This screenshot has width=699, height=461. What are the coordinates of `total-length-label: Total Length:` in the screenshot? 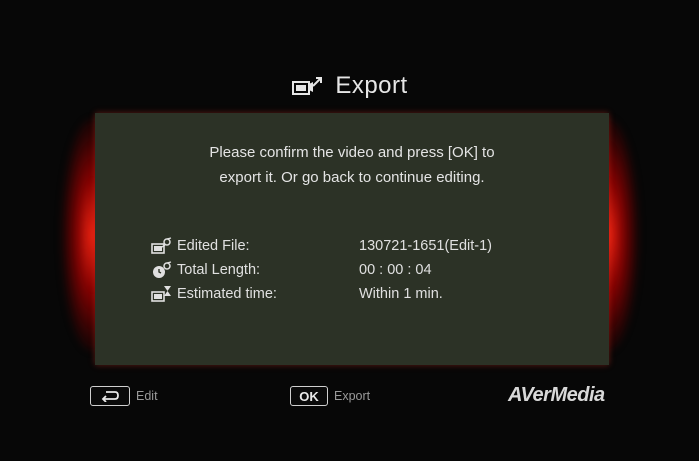 It's located at (219, 270).